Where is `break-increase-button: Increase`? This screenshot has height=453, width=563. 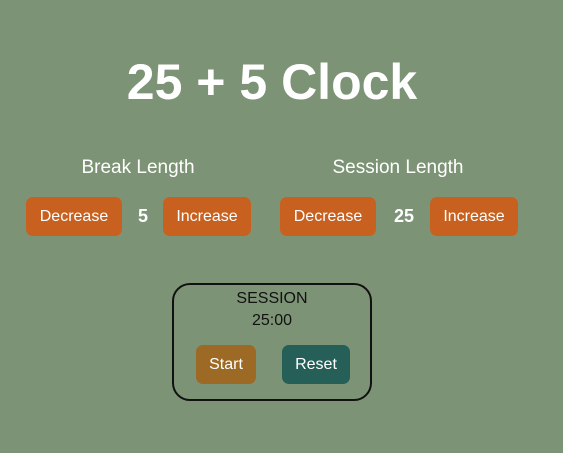
break-increase-button: Increase is located at coordinates (207, 216).